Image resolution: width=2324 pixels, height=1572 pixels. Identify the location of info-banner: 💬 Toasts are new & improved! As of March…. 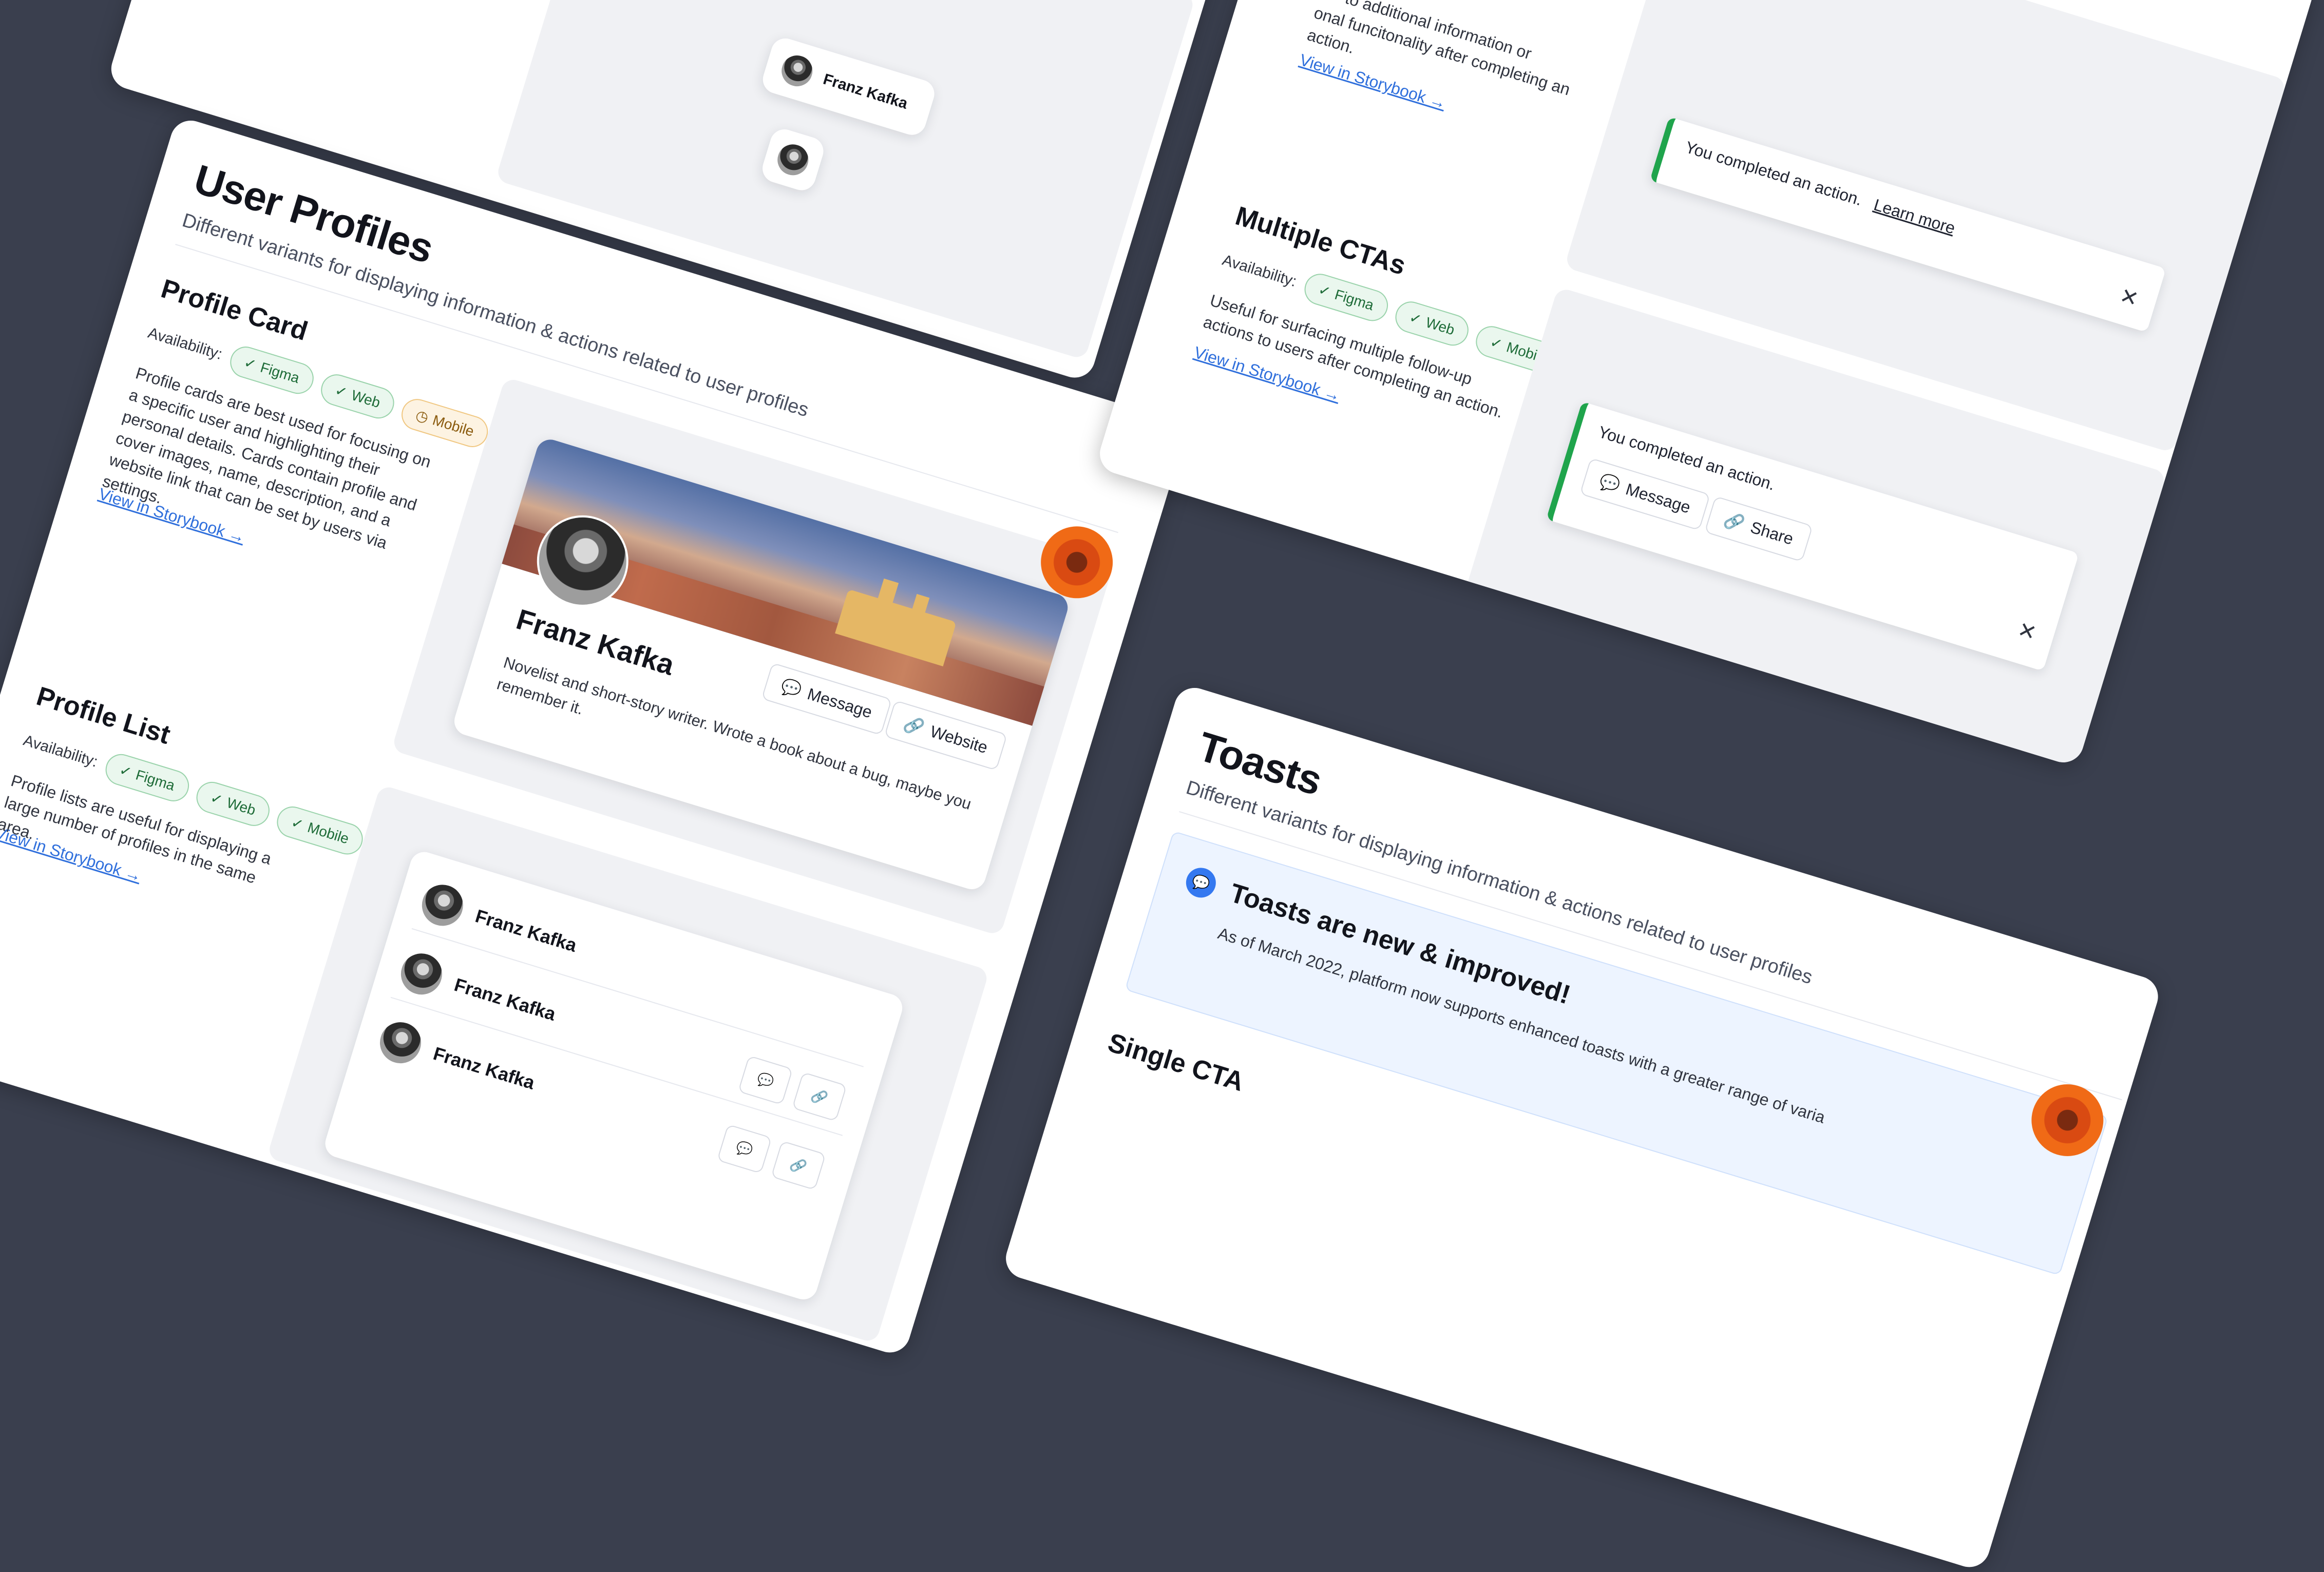
(1616, 1053).